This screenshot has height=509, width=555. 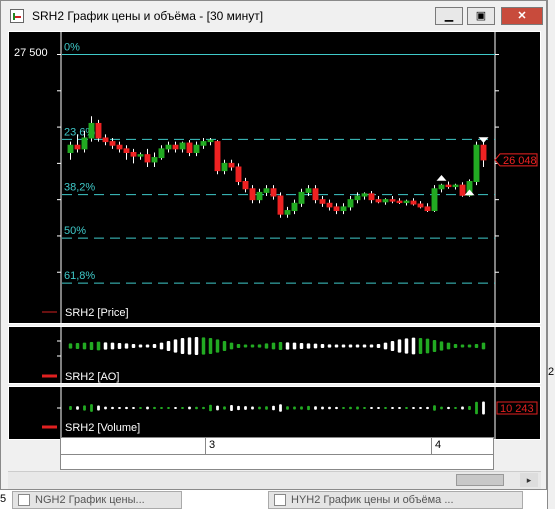 What do you see at coordinates (92, 377) in the screenshot?
I see `ao-legend-label: SRH2 [AO]` at bounding box center [92, 377].